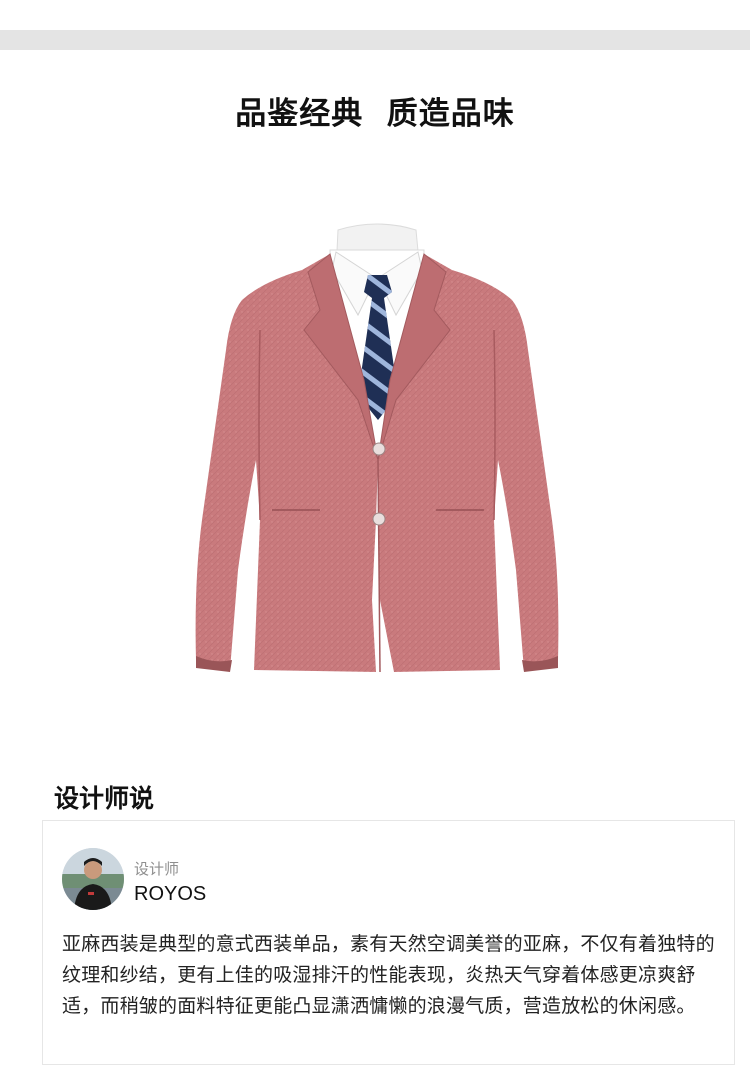  Describe the element at coordinates (375, 40) in the screenshot. I see `top-divider-band` at that location.